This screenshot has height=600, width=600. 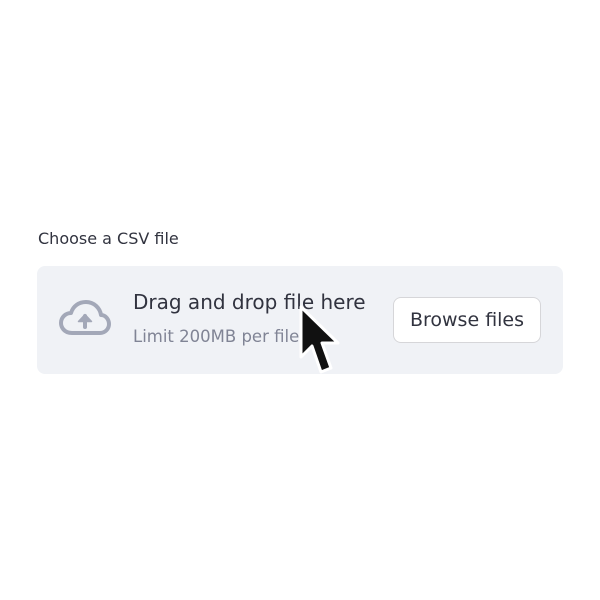 What do you see at coordinates (249, 302) in the screenshot?
I see `dropzone-instructions: Drag and drop file here` at bounding box center [249, 302].